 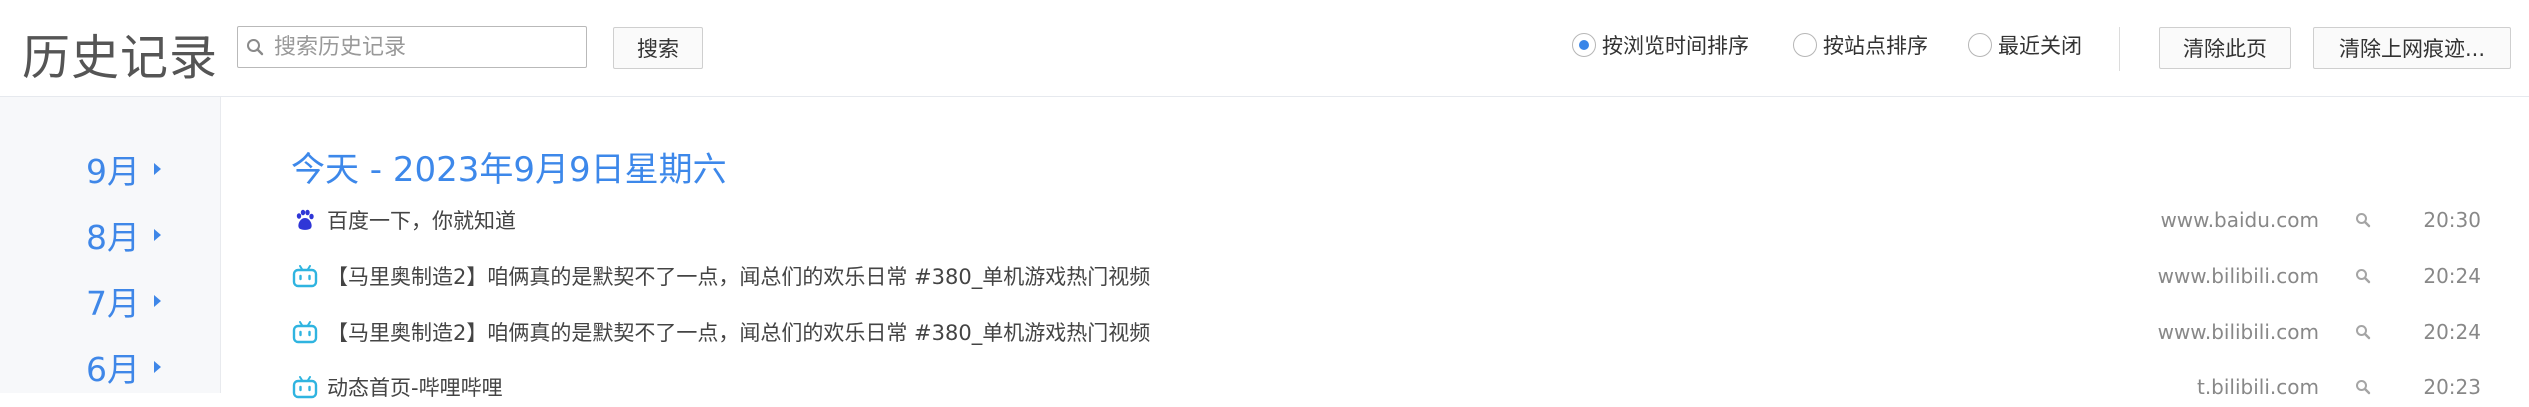 What do you see at coordinates (255, 47) in the screenshot?
I see `search-icon` at bounding box center [255, 47].